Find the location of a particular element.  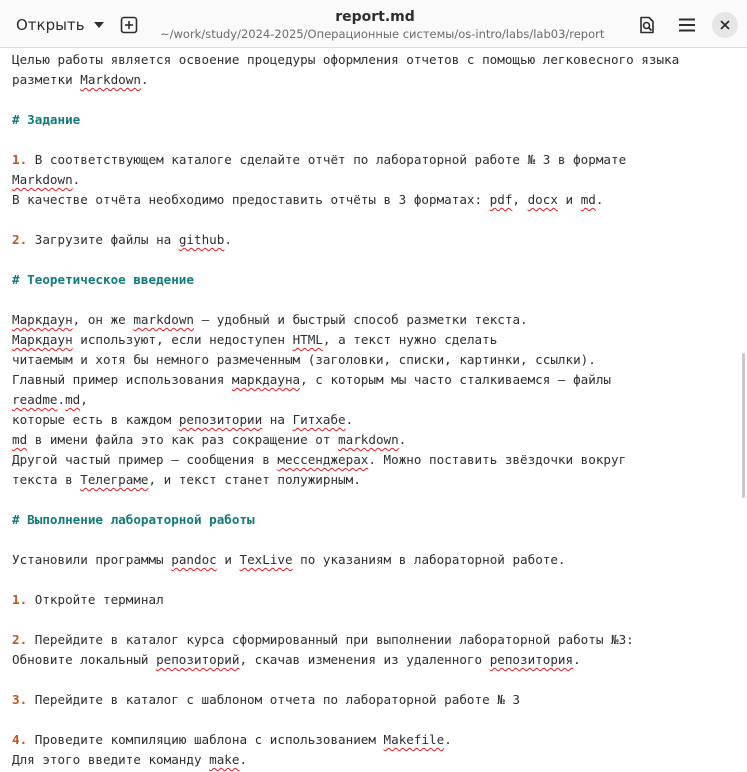

misspelled-word: readme is located at coordinates (35, 399).